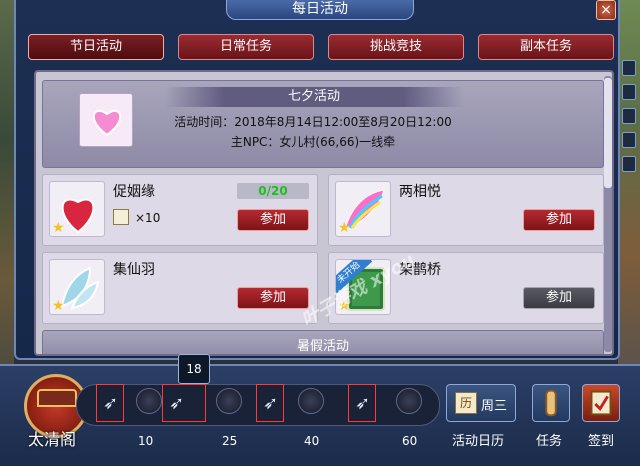  I want to click on item-slot-icon, so click(121, 217).